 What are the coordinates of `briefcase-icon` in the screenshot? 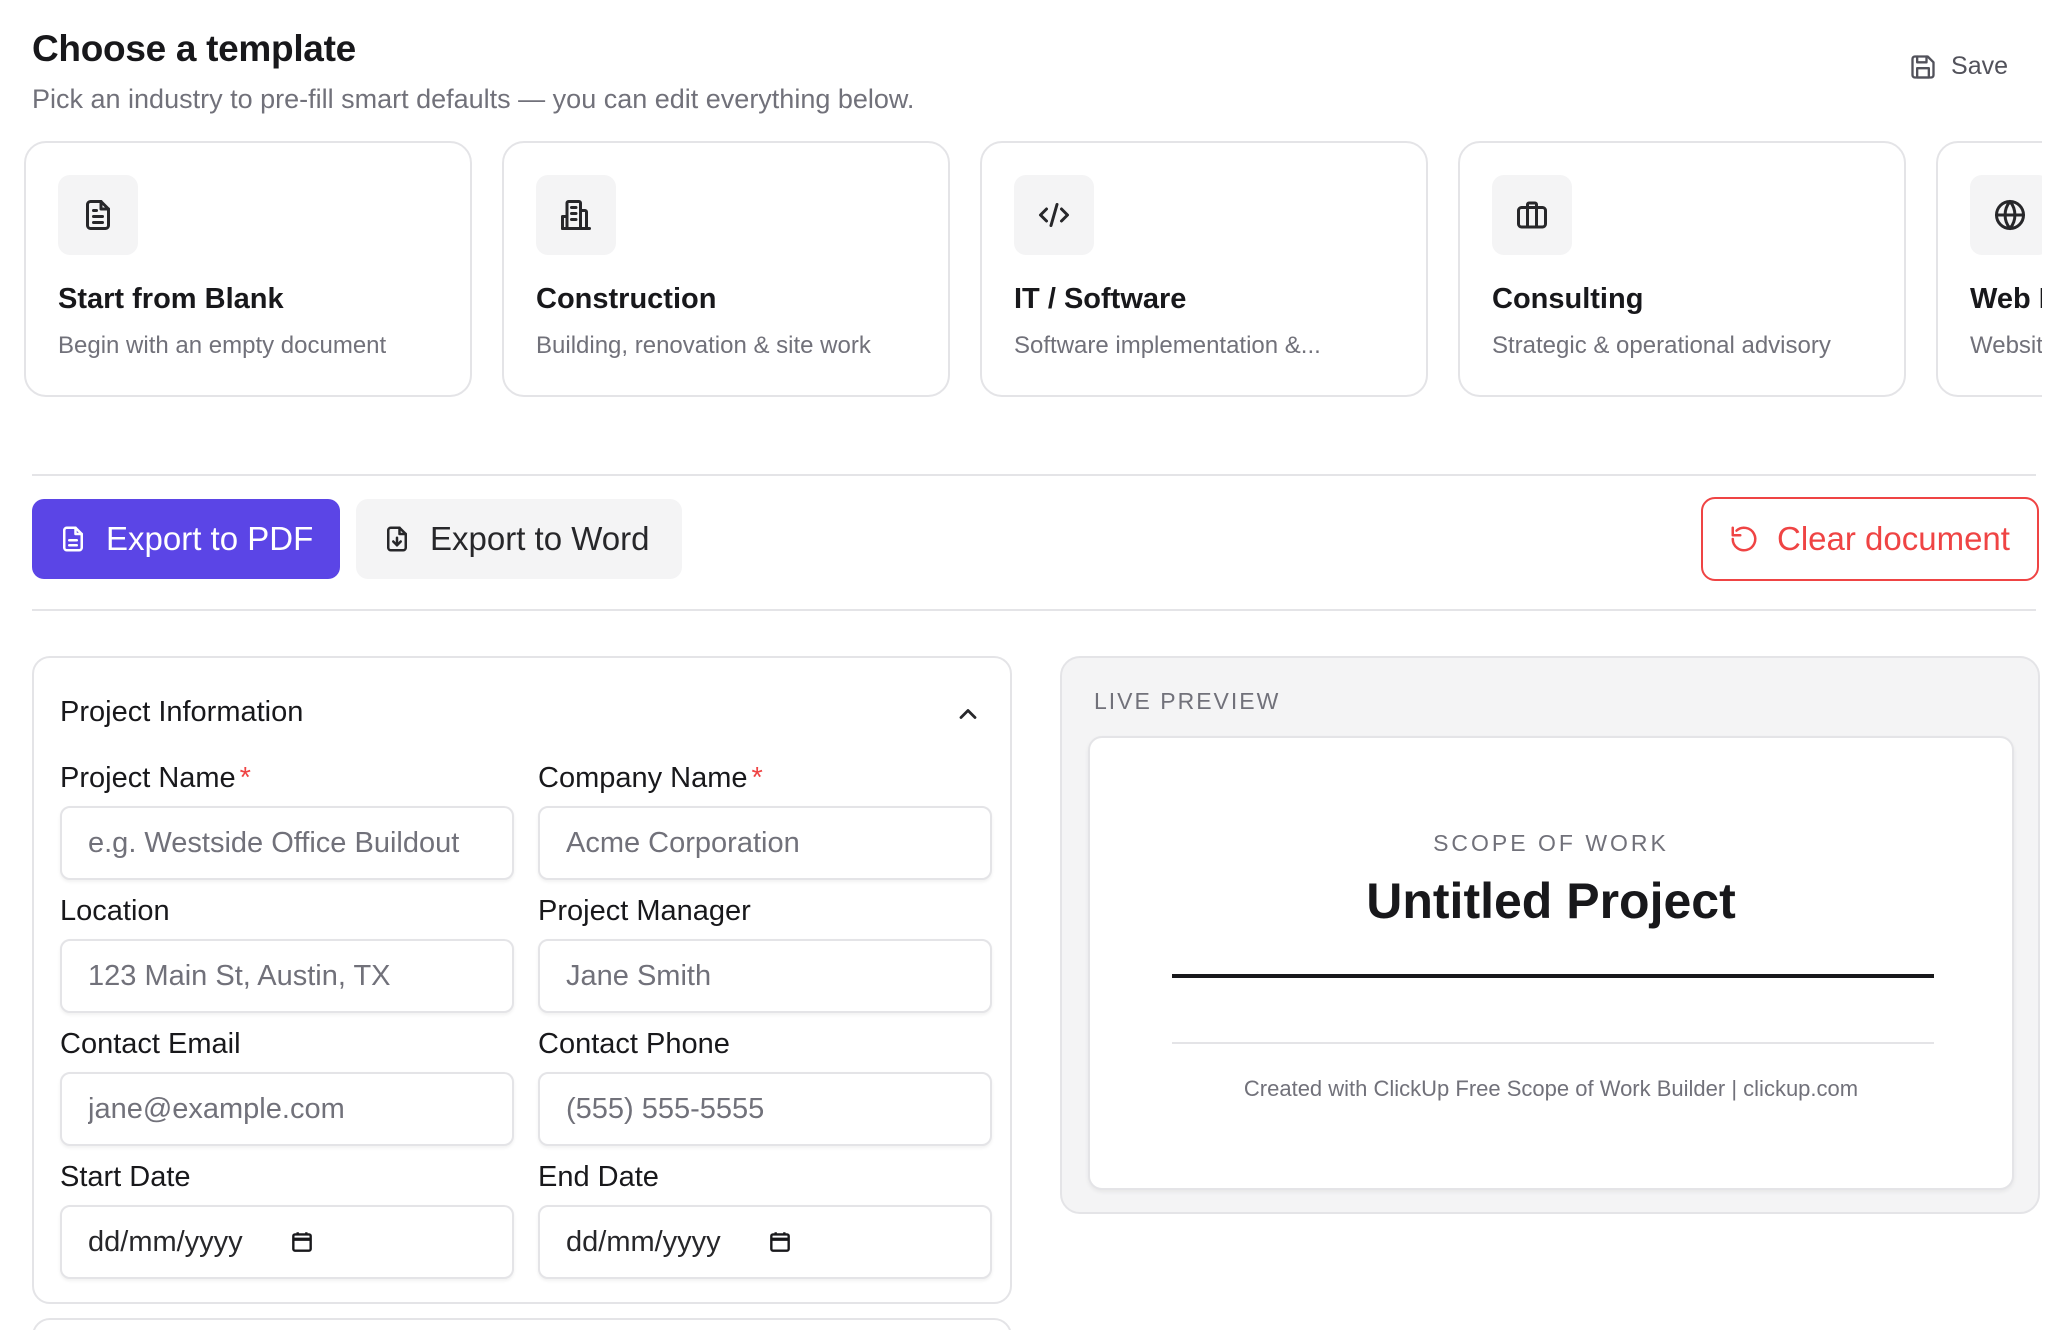 It's located at (1532, 215).